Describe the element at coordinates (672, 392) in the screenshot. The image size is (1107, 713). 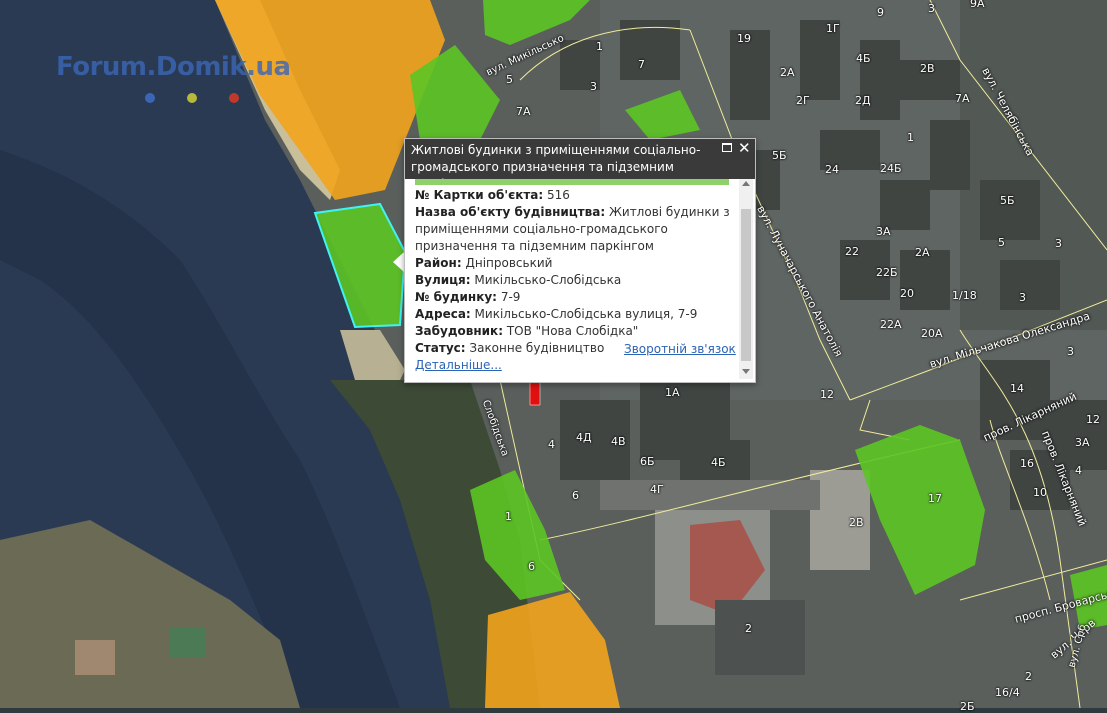
I see `building-number: 1А` at that location.